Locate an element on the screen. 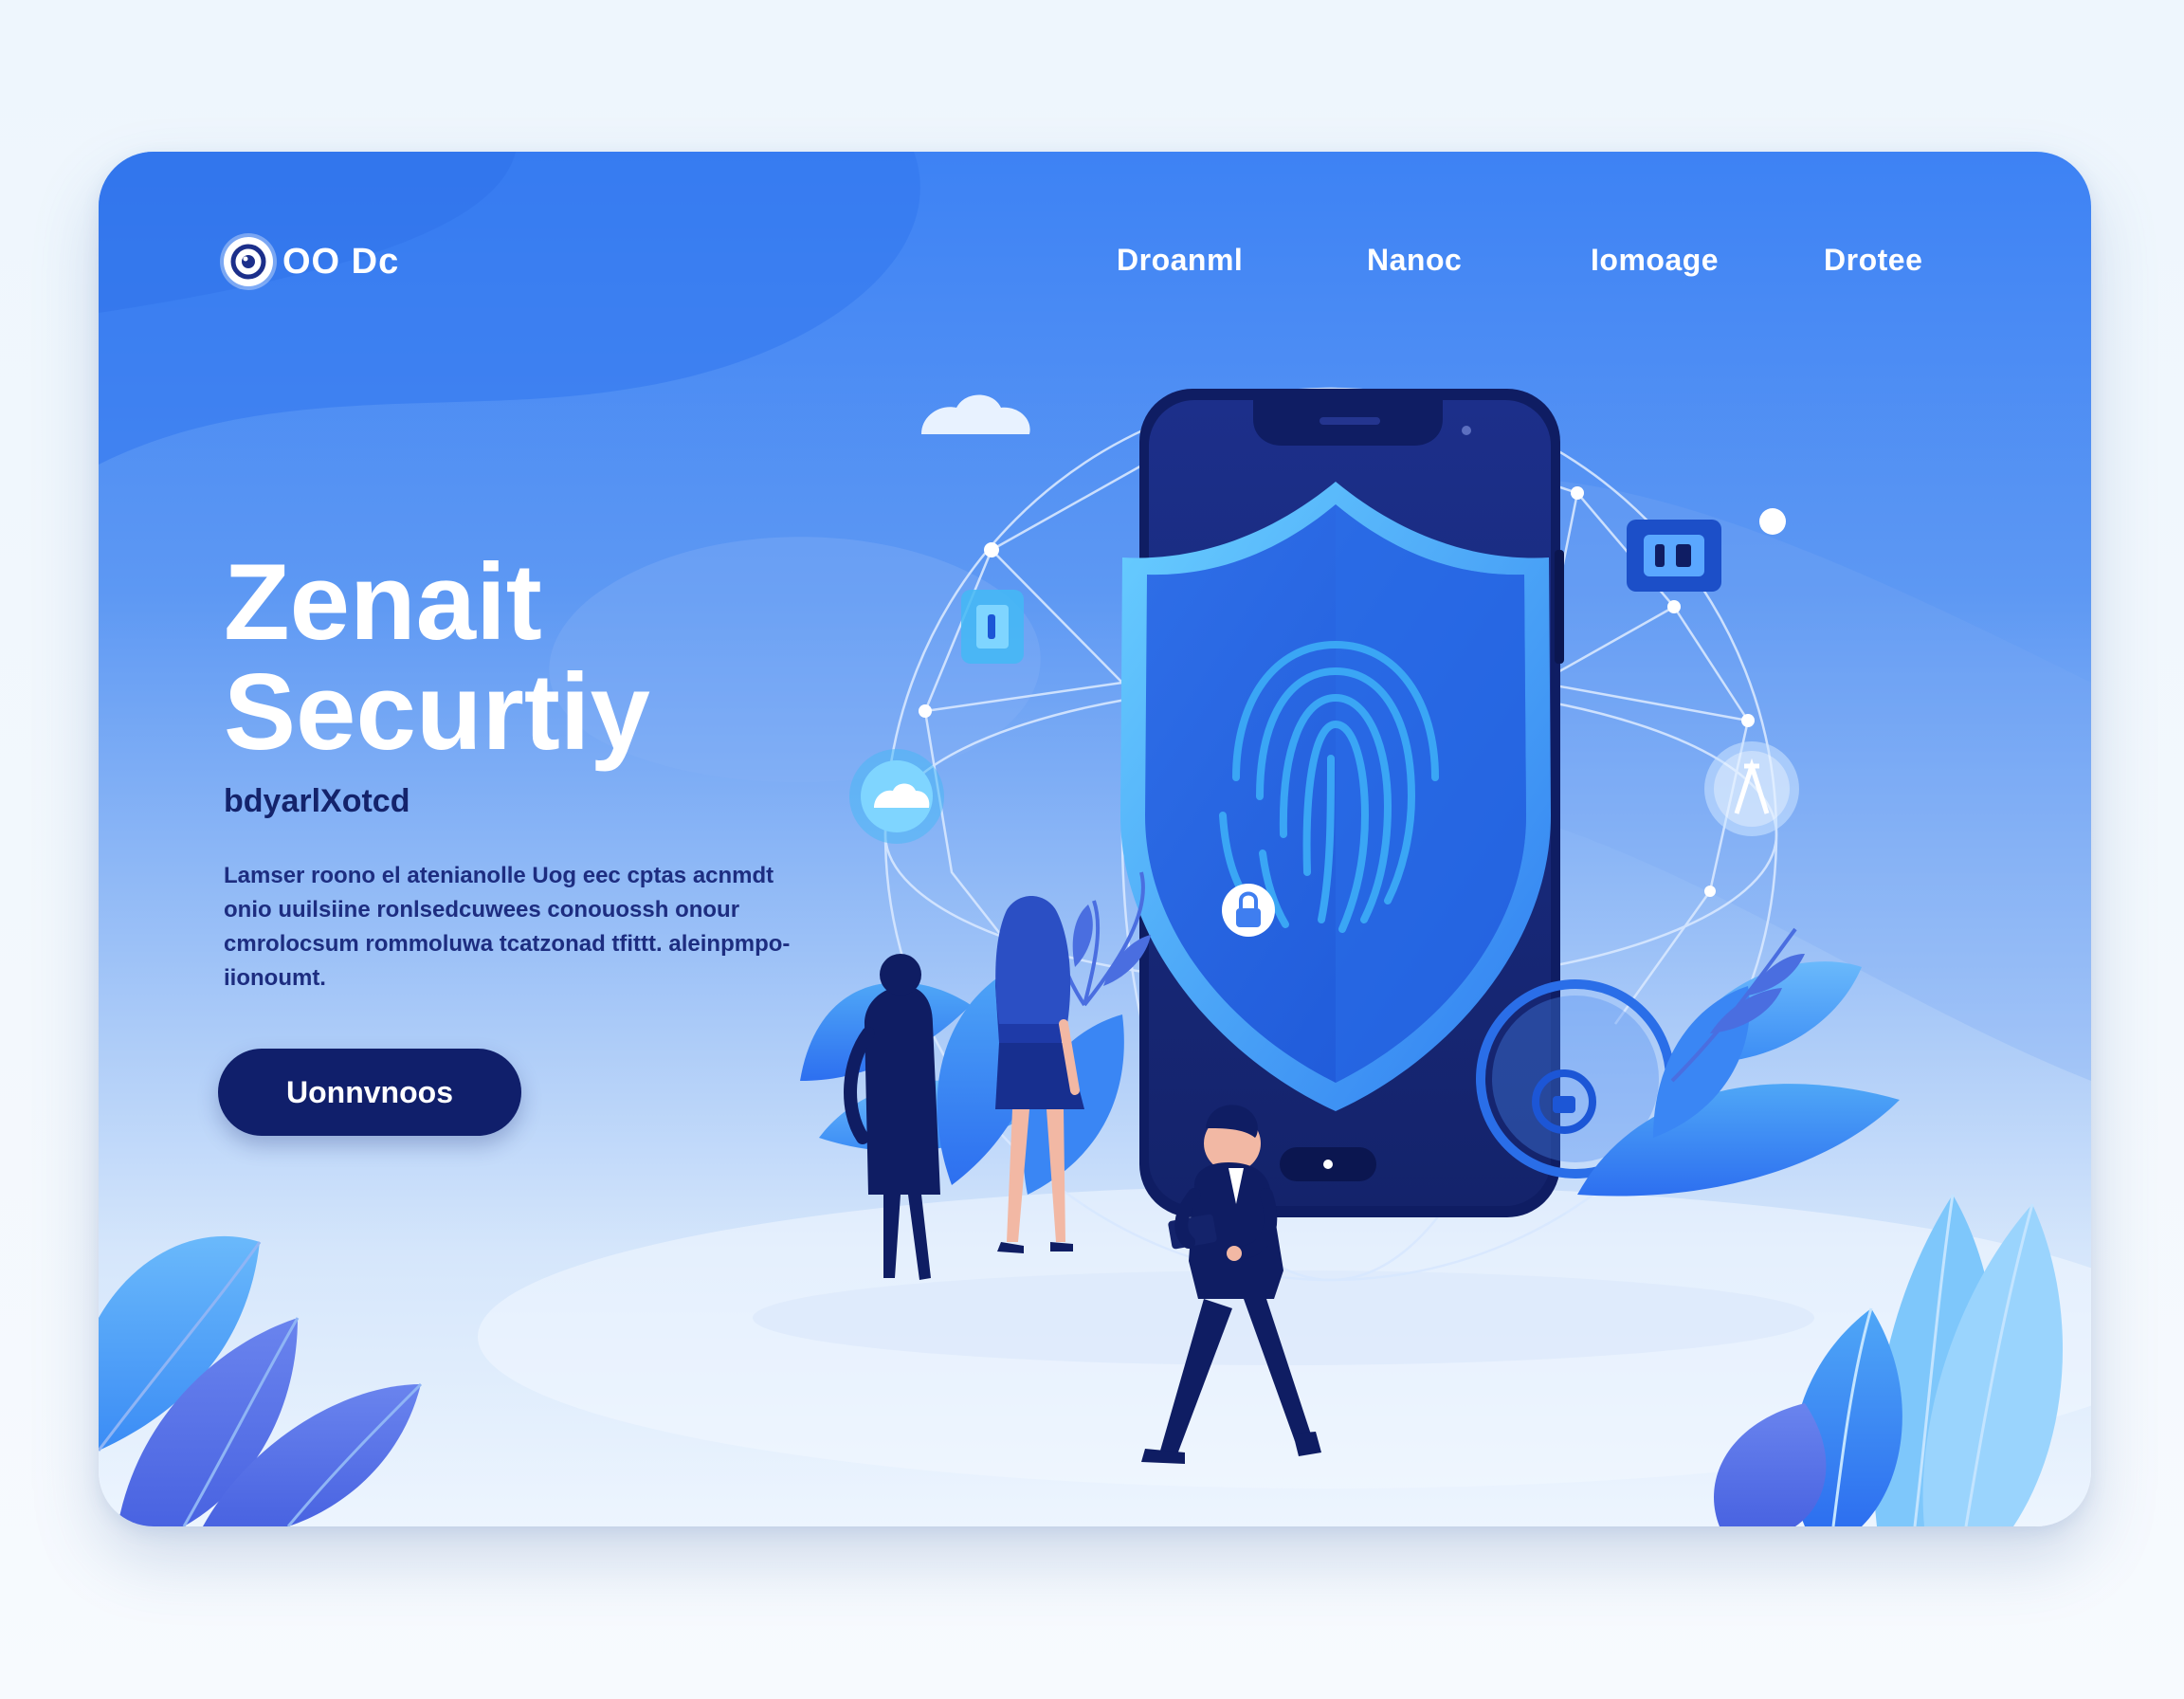  bottom-left-leaves is located at coordinates (261, 1380).